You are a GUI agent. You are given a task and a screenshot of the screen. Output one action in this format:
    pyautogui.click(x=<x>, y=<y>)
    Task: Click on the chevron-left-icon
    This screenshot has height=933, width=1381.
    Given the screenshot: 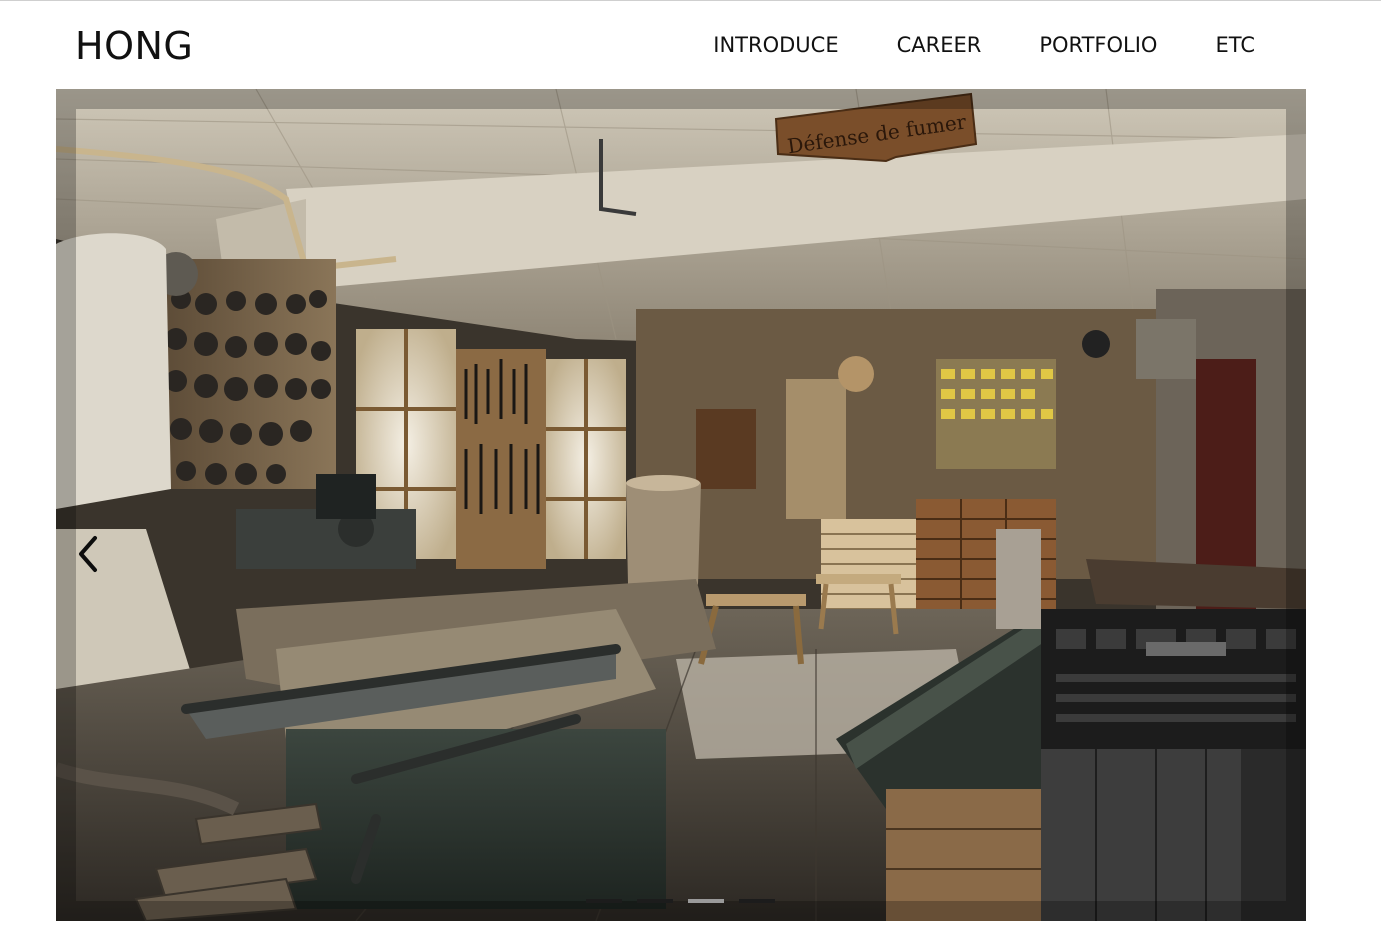 What is the action you would take?
    pyautogui.click(x=88, y=554)
    